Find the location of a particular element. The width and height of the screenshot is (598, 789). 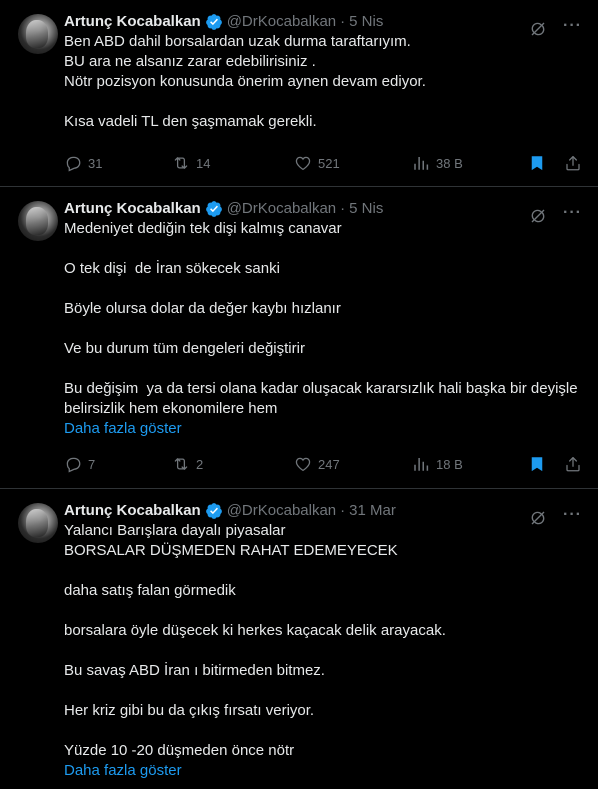

reply-count: 31 is located at coordinates (95, 163).